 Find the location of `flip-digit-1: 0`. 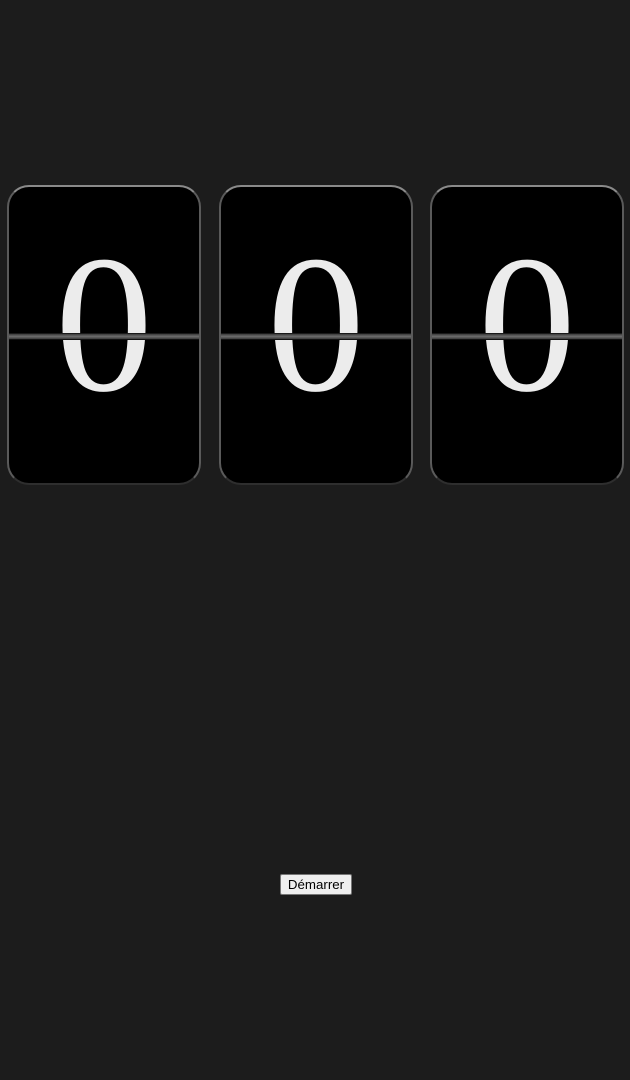

flip-digit-1: 0 is located at coordinates (104, 324).